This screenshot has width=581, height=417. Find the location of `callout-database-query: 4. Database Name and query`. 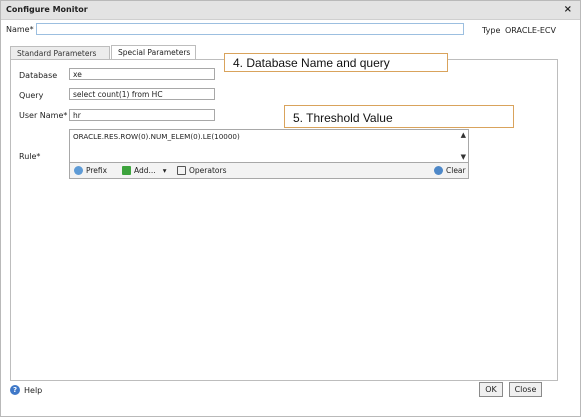

callout-database-query: 4. Database Name and query is located at coordinates (336, 62).